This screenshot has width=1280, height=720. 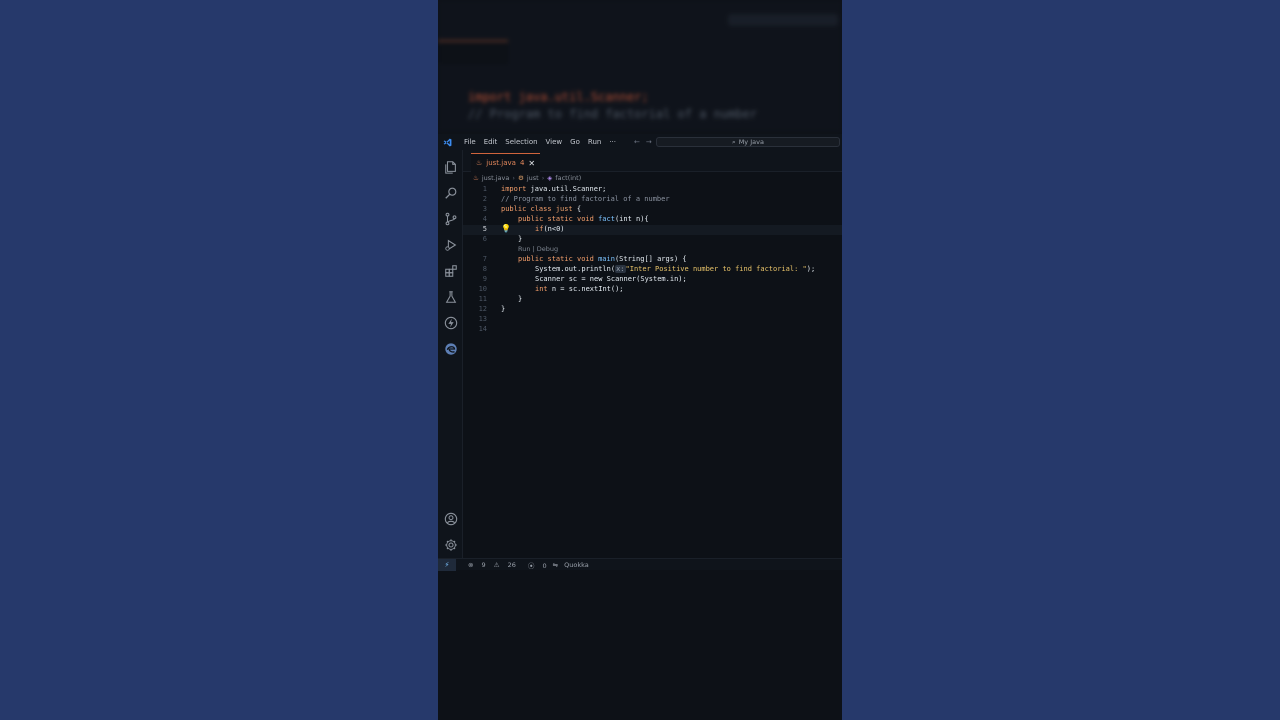 I want to click on command-center-search: ⌕ My Java, so click(x=748, y=142).